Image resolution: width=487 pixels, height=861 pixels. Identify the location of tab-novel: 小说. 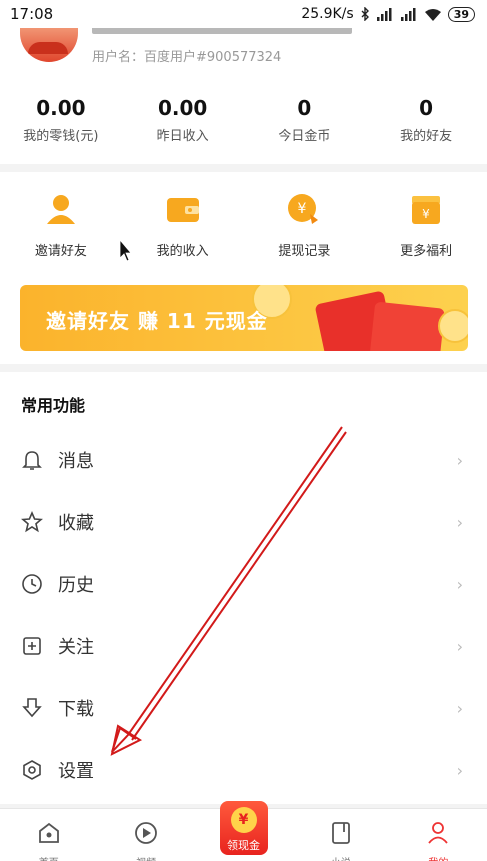
(340, 835).